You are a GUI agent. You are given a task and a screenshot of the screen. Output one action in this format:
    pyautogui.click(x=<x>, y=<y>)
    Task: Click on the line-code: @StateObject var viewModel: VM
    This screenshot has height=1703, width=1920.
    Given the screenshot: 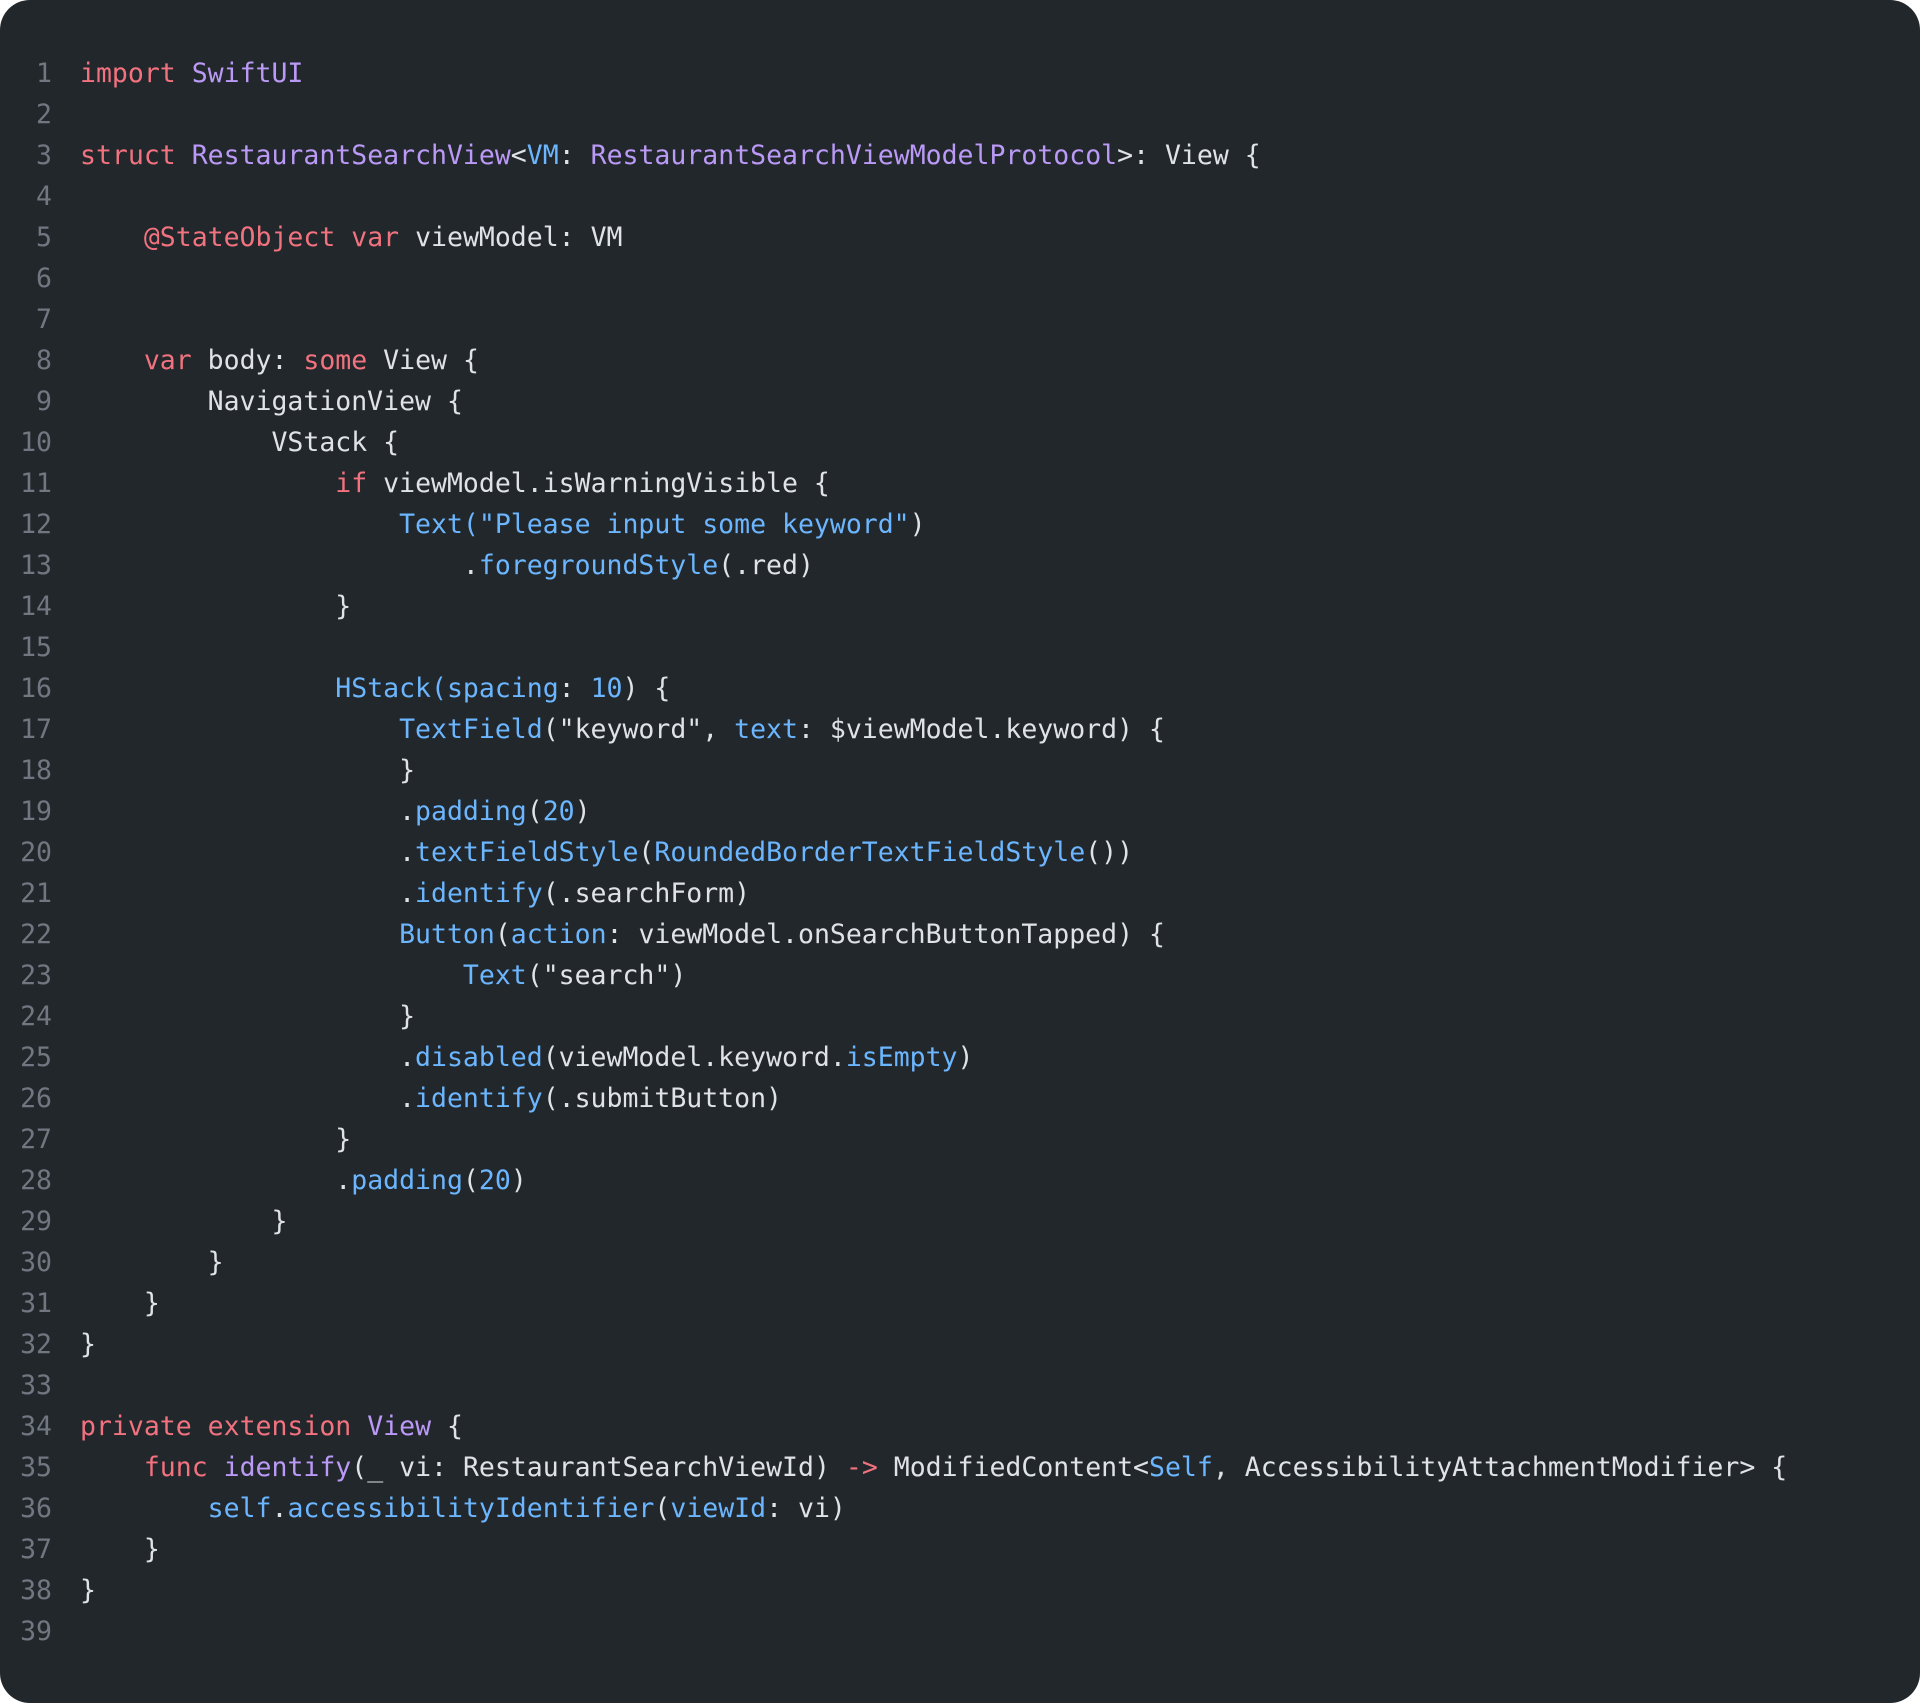 What is the action you would take?
    pyautogui.click(x=337, y=237)
    